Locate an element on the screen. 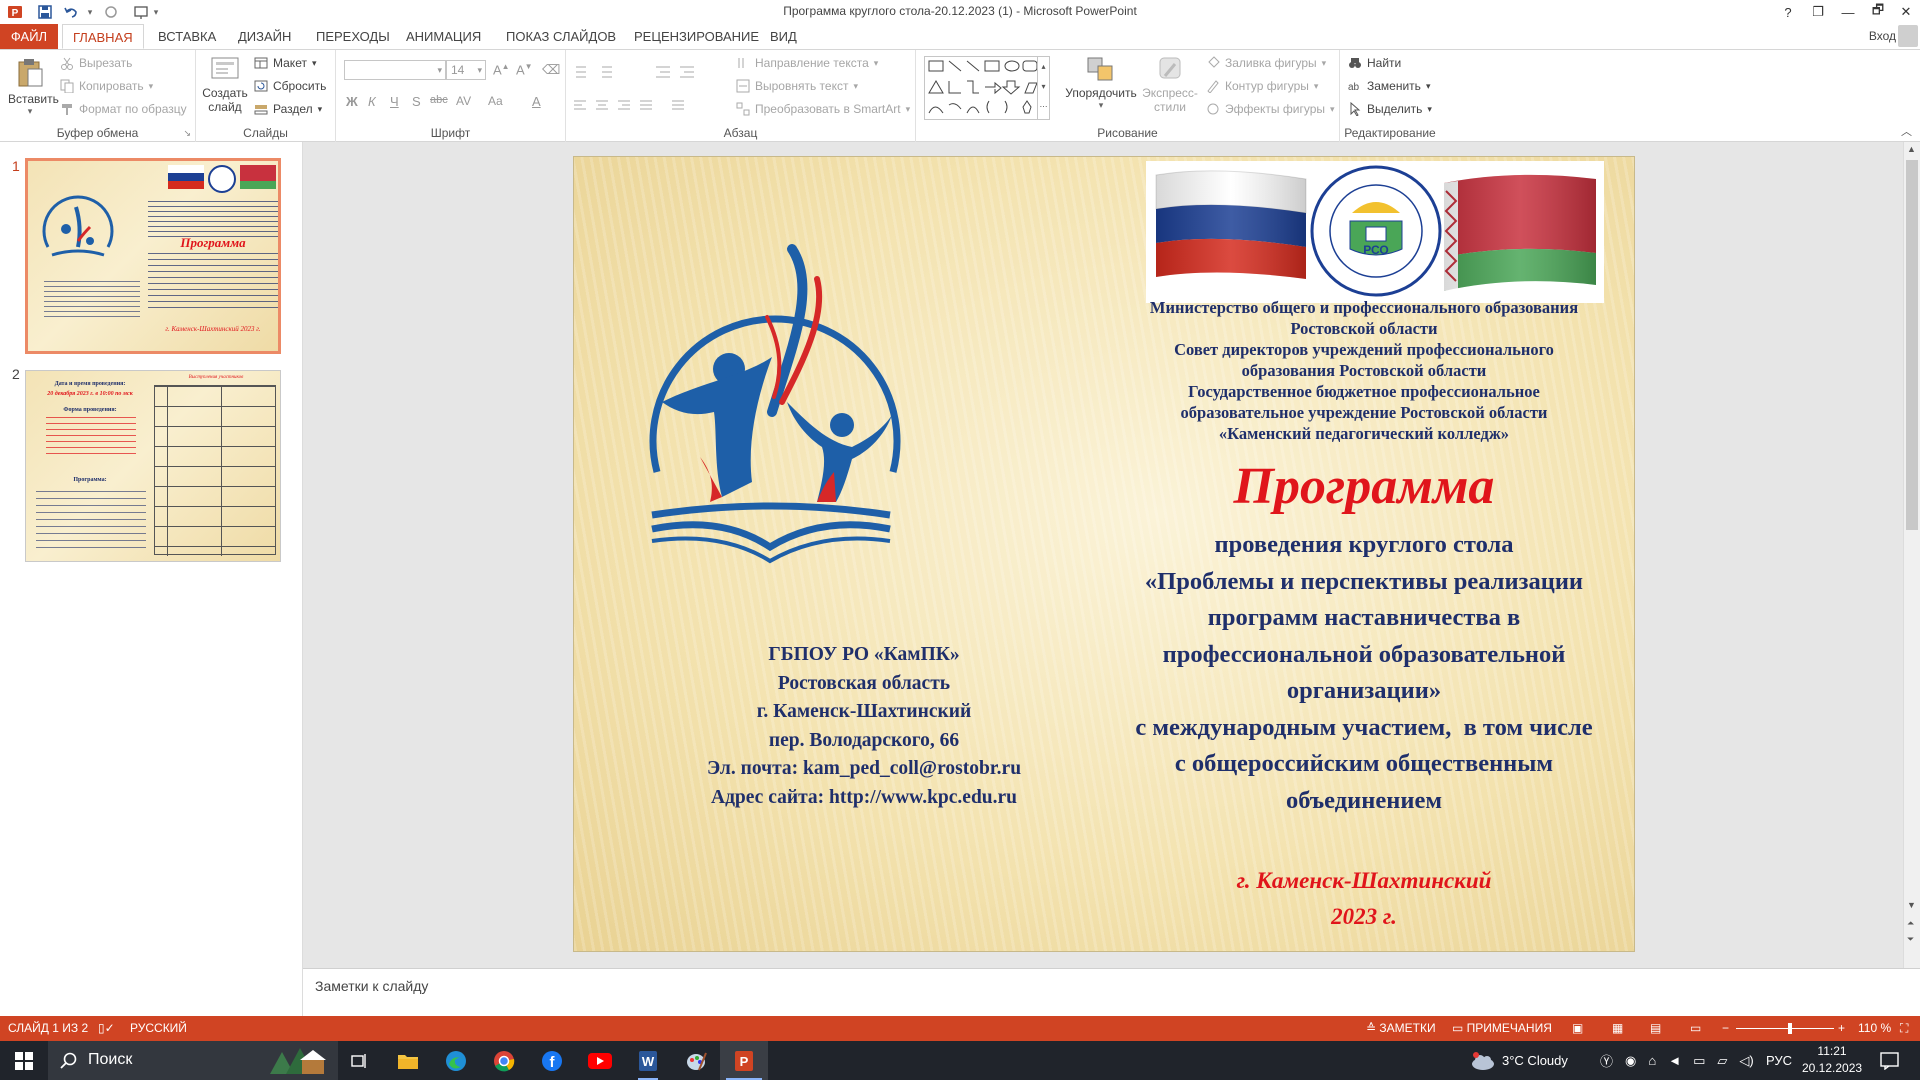 The image size is (1920, 1080). select-button: Выделить ▾ is located at coordinates (1390, 109).